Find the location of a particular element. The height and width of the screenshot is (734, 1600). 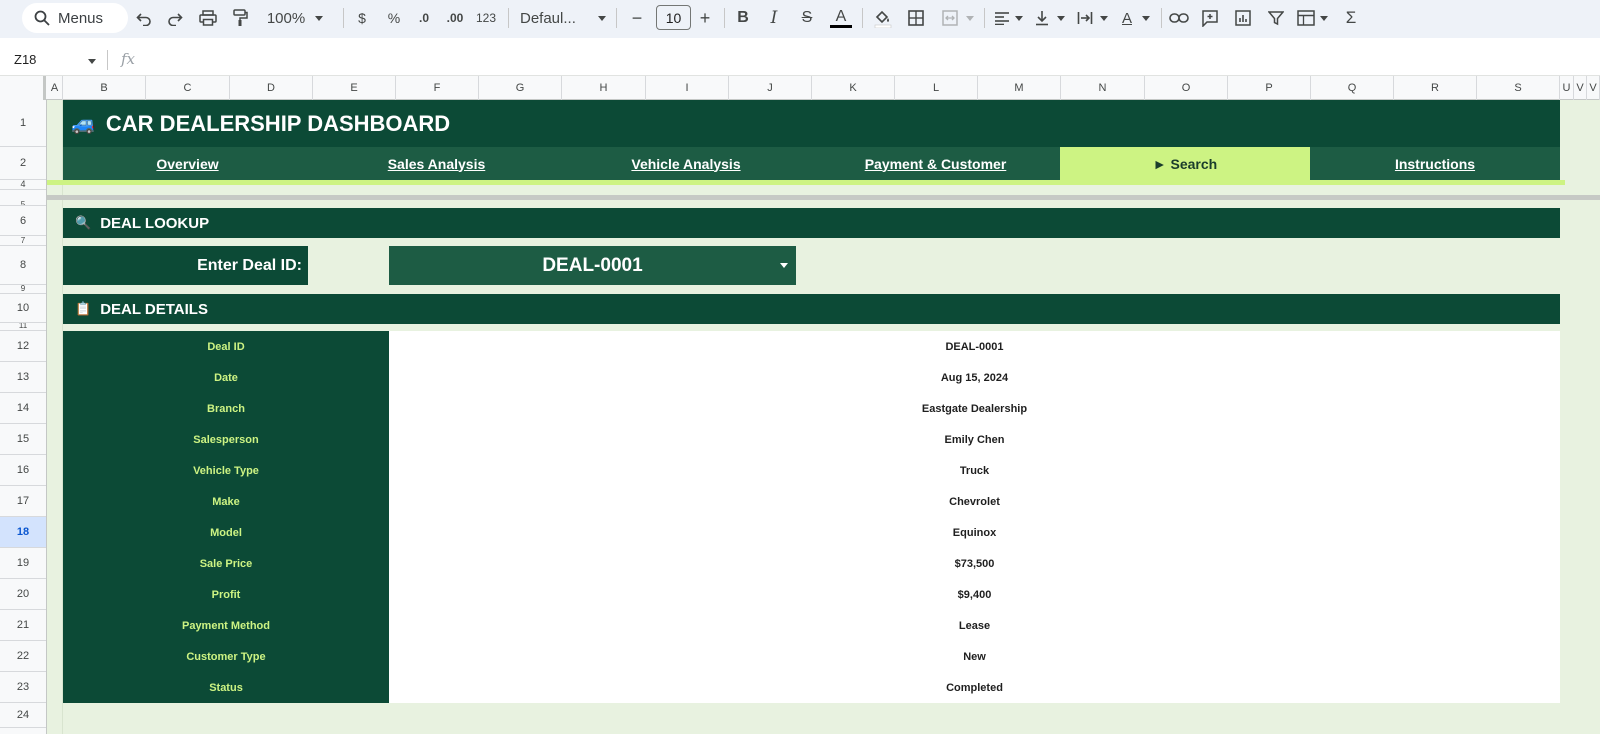

row-header: 7 is located at coordinates (23, 241).